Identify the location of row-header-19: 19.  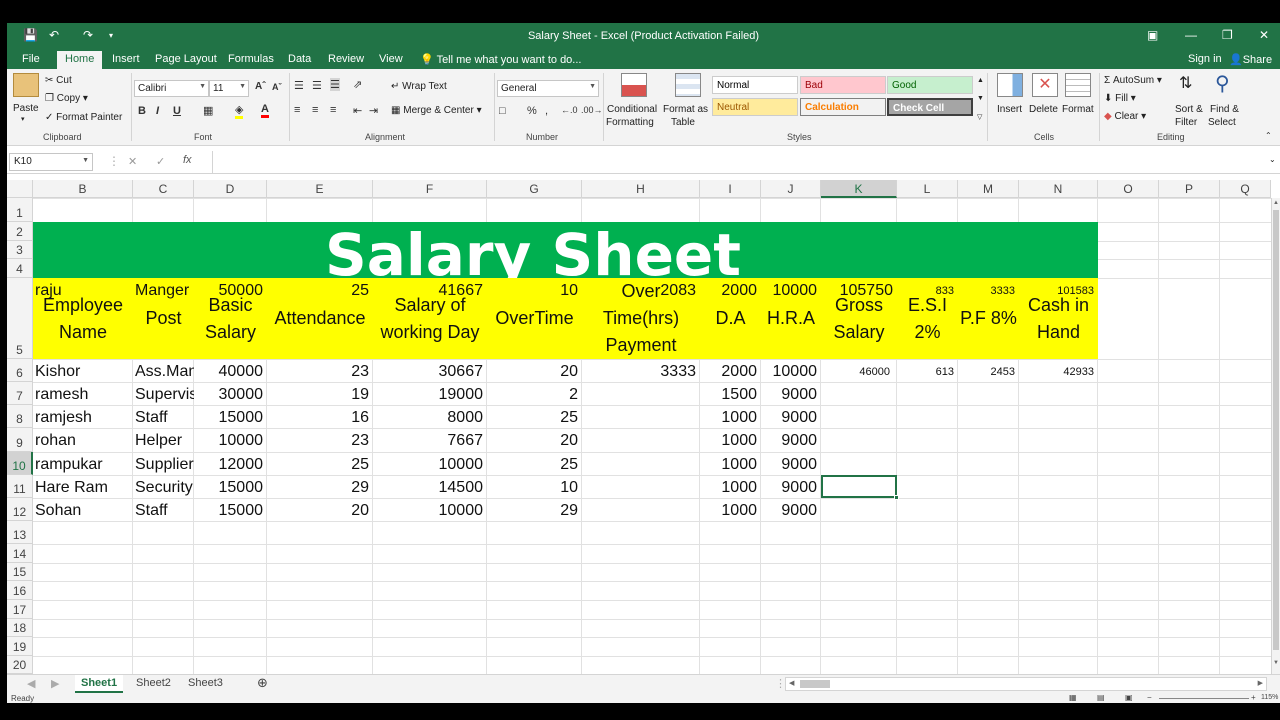
(20, 646).